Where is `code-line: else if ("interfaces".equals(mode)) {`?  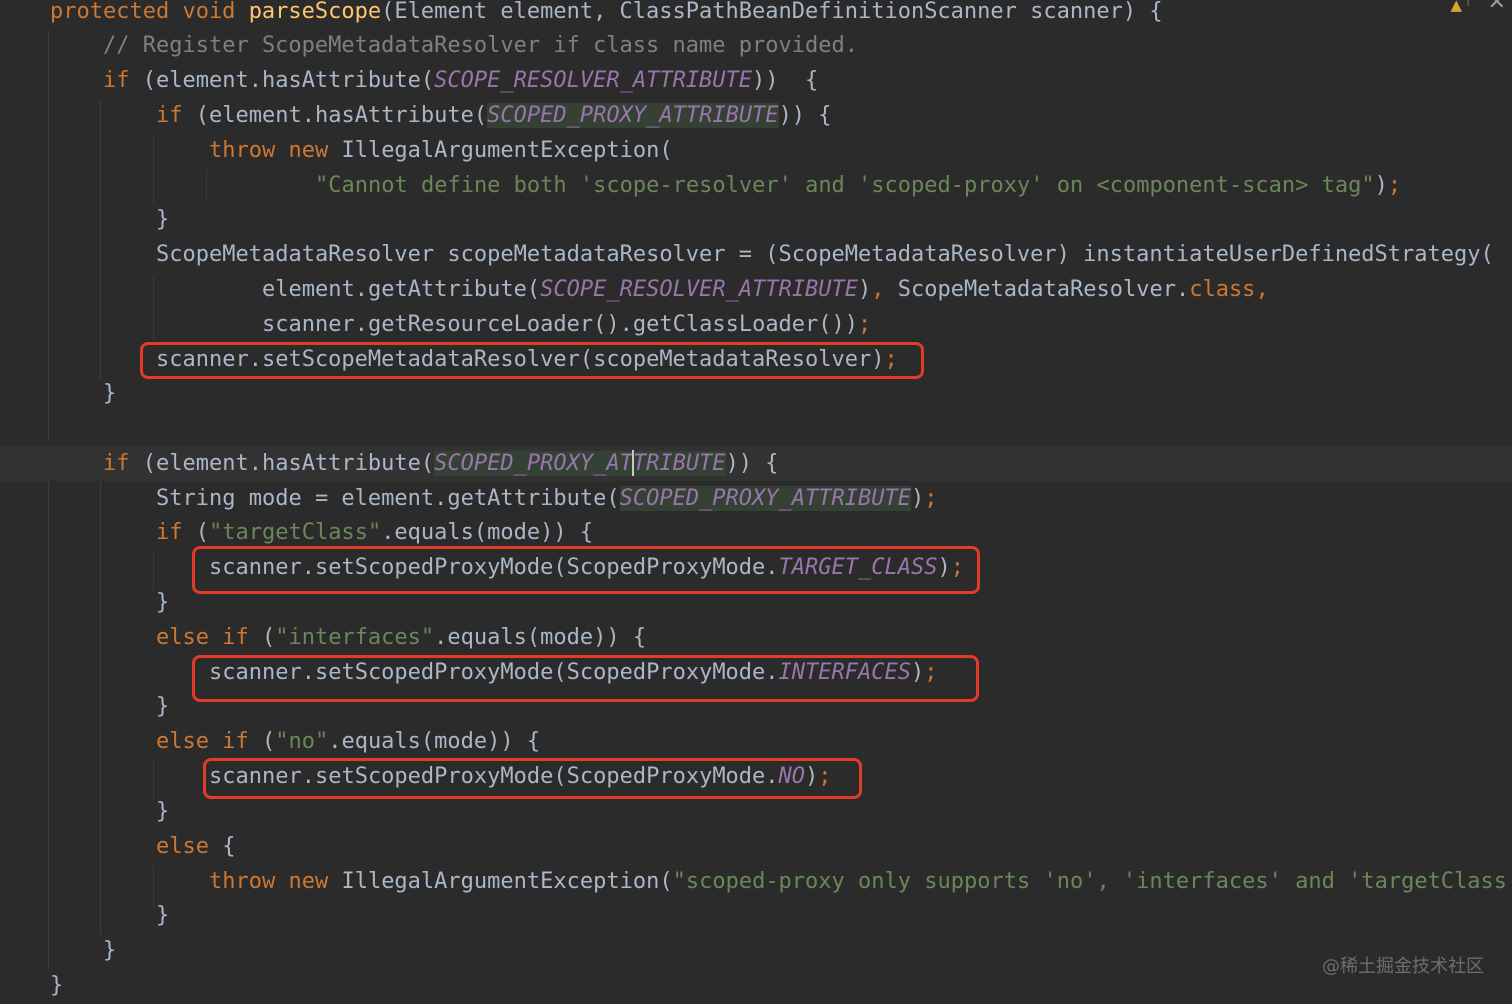
code-line: else if ("interfaces".equals(mode)) { is located at coordinates (756, 637).